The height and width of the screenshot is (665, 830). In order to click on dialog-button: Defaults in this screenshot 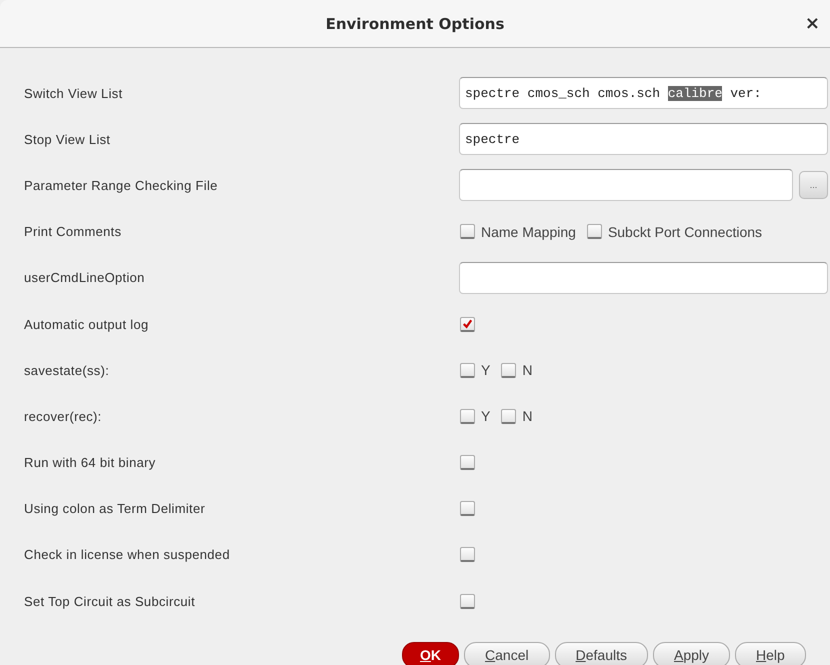, I will do `click(601, 653)`.